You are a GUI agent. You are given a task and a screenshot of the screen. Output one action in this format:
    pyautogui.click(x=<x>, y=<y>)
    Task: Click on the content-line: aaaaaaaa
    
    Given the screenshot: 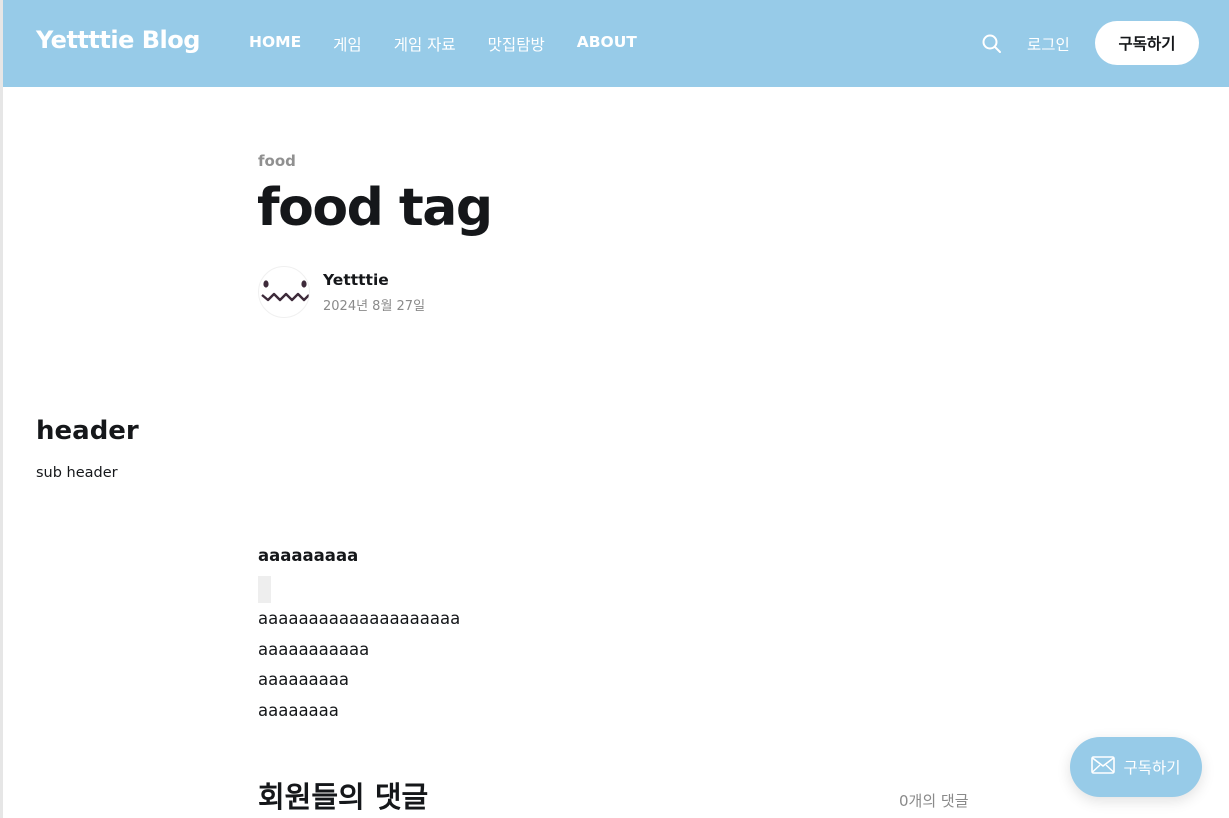 What is the action you would take?
    pyautogui.click(x=298, y=710)
    